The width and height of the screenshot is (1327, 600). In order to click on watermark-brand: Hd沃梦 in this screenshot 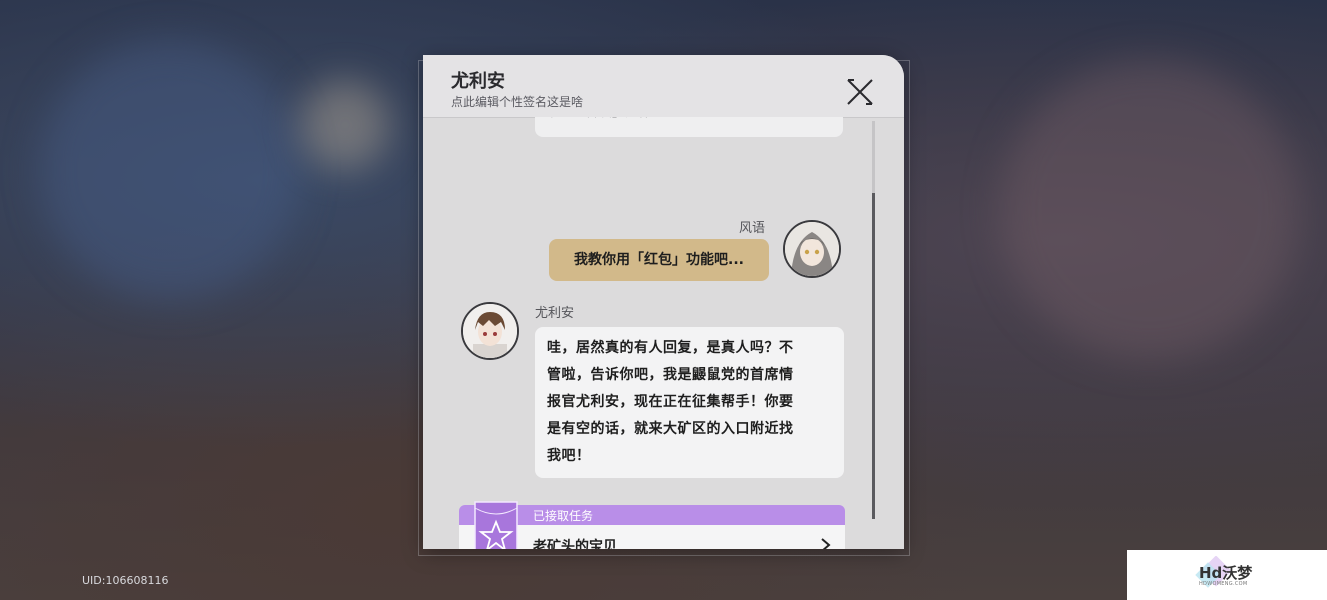, I will do `click(1226, 573)`.